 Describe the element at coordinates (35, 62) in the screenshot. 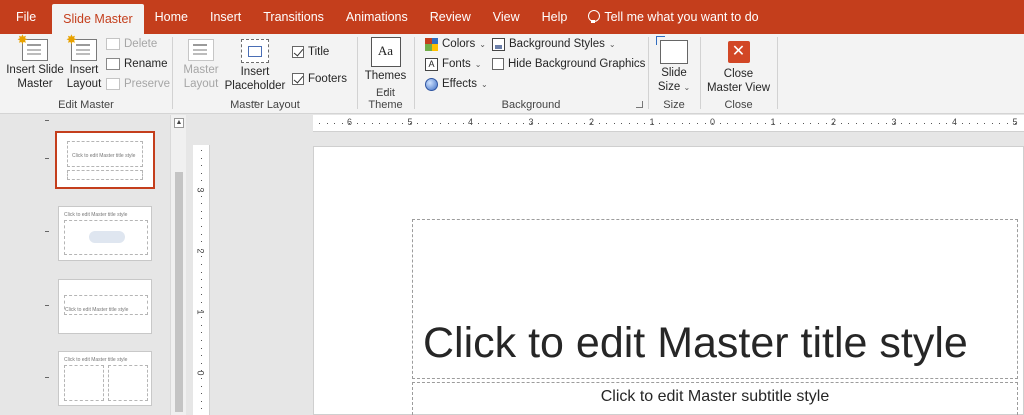

I see `insert-slide-master-button: ✸ Insert Slide Master` at that location.